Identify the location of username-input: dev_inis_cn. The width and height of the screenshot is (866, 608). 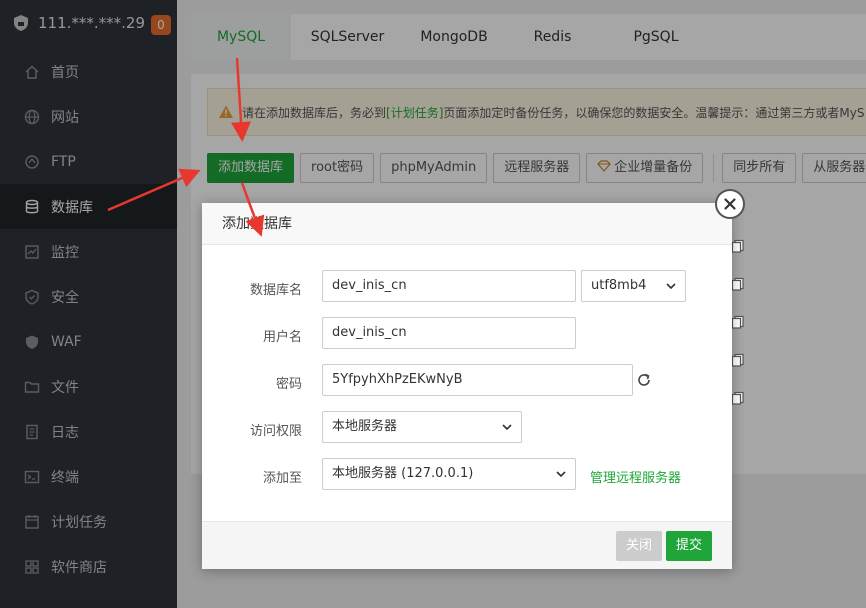
(449, 333).